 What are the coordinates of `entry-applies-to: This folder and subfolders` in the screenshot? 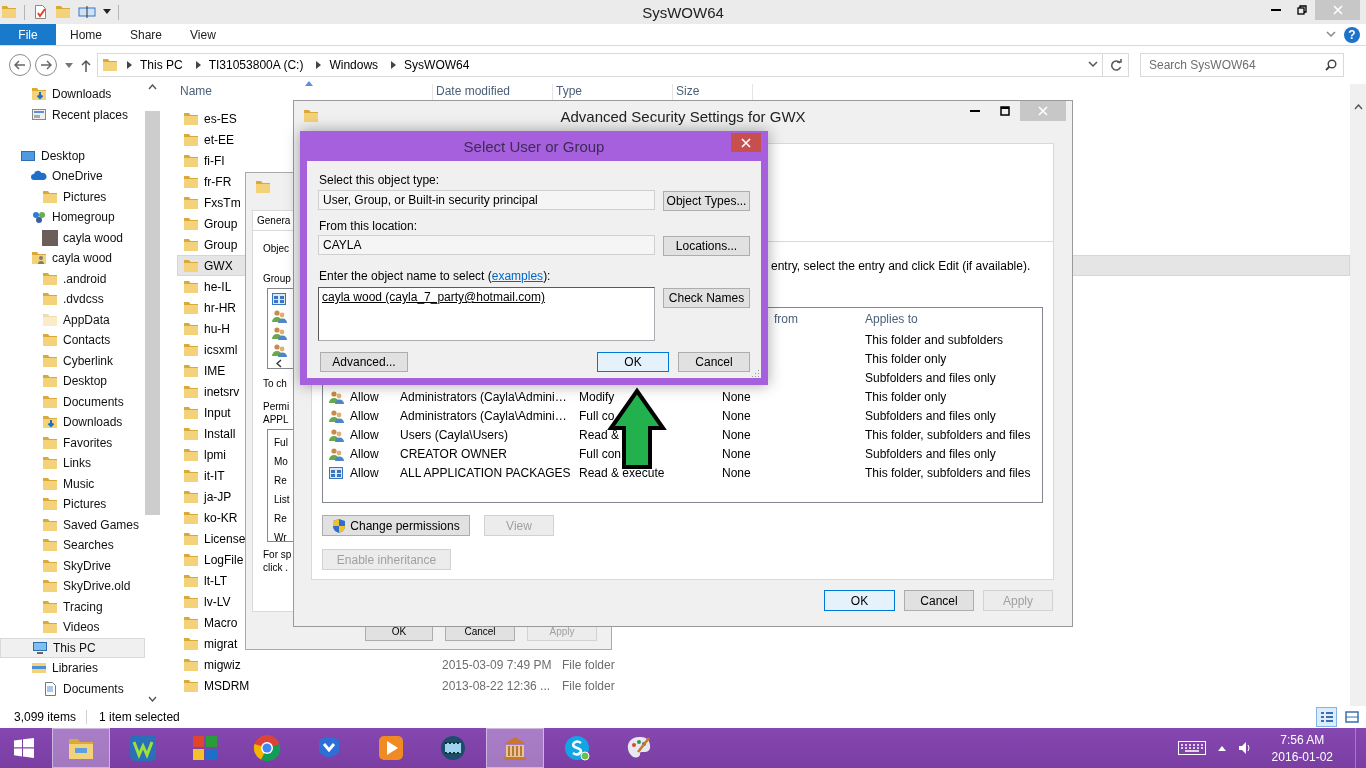 It's located at (935, 339).